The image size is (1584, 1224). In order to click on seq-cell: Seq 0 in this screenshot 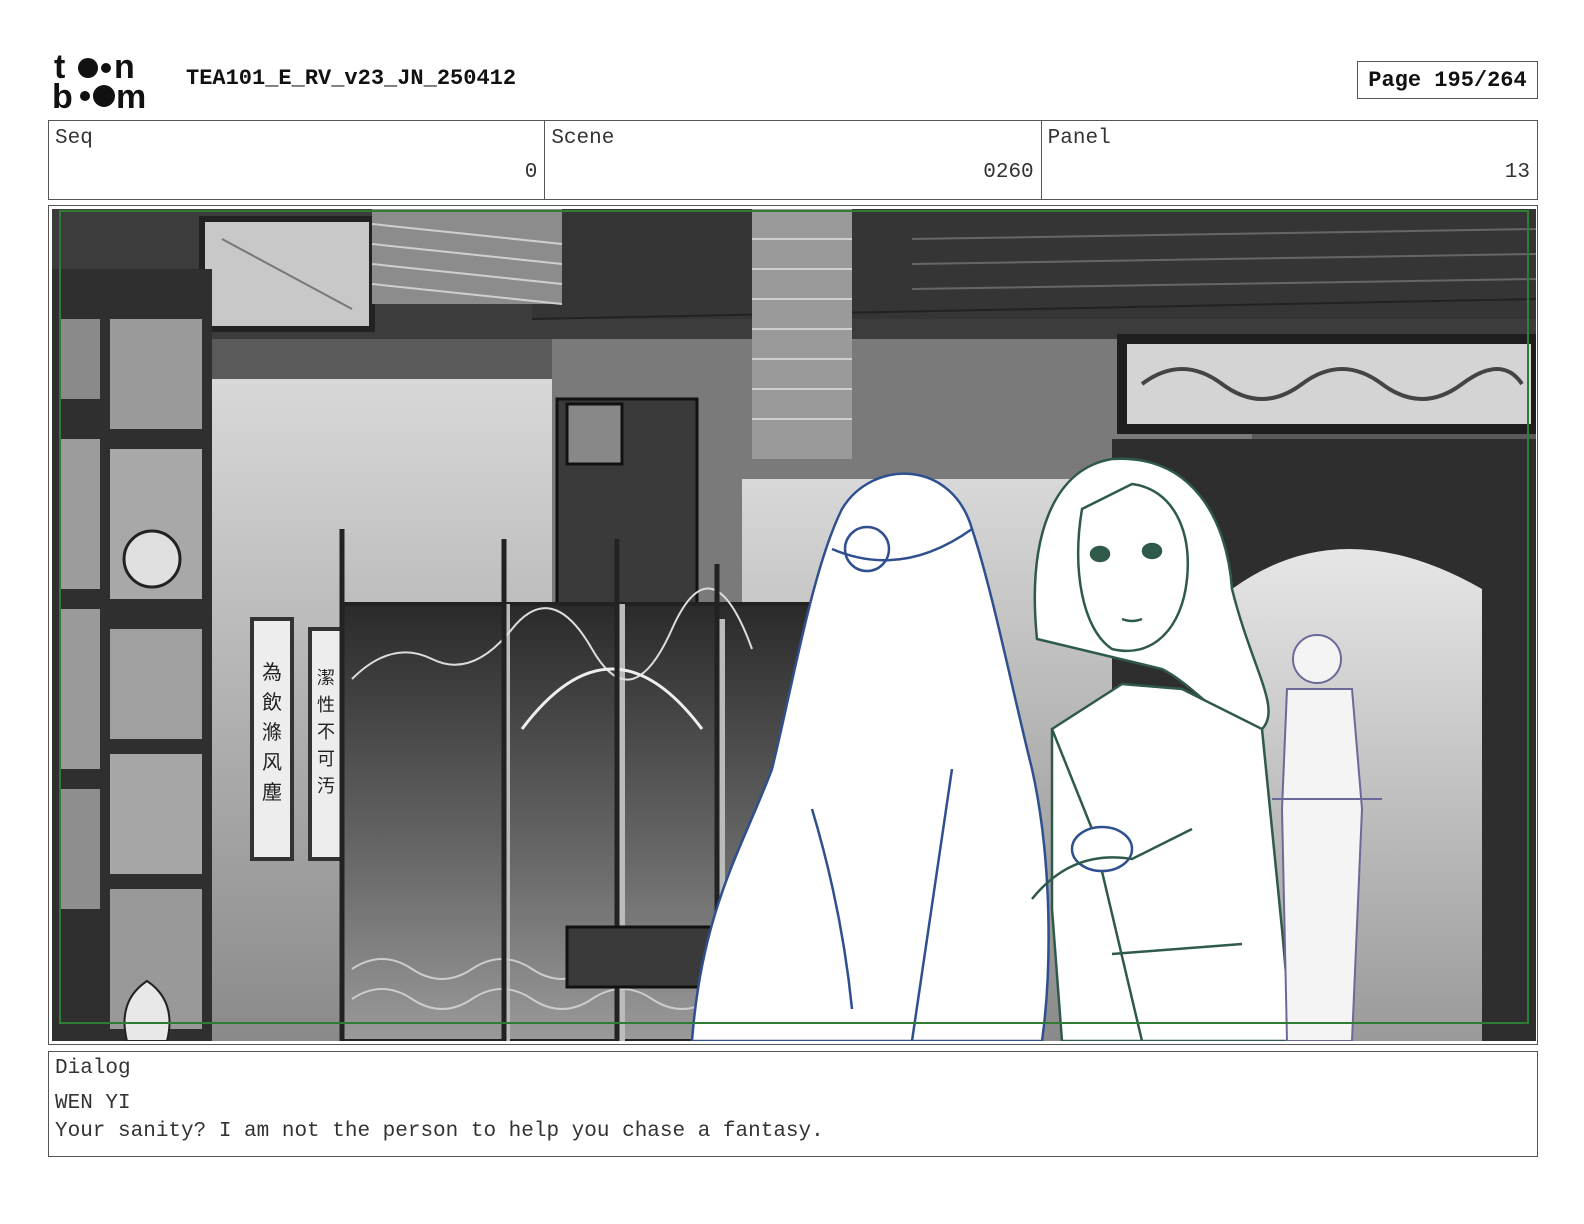, I will do `click(297, 160)`.